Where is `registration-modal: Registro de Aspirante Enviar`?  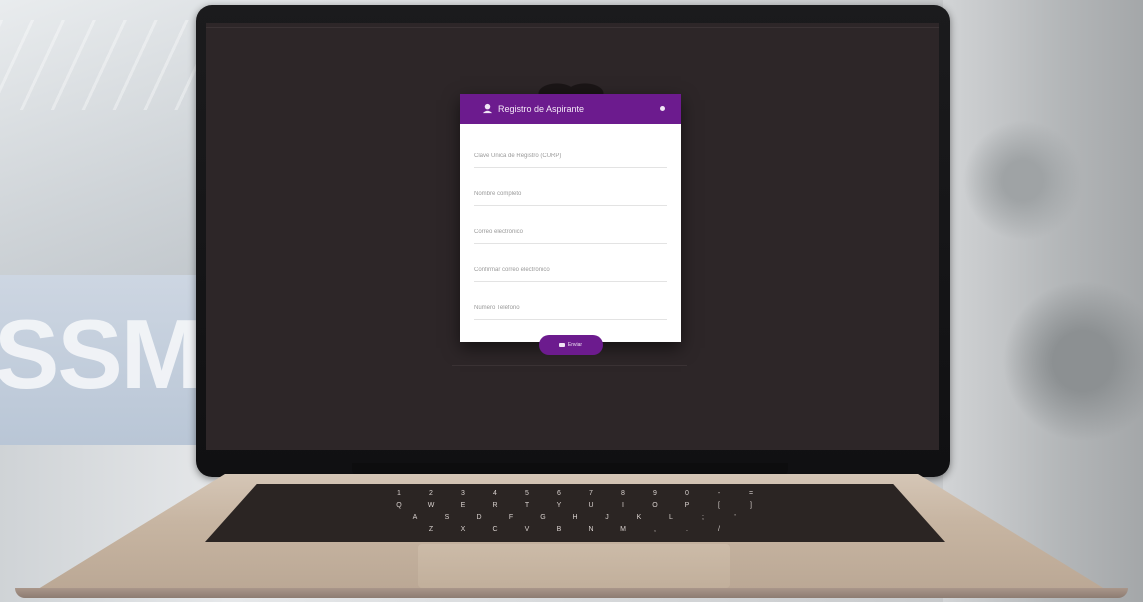 registration-modal: Registro de Aspirante Enviar is located at coordinates (570, 224).